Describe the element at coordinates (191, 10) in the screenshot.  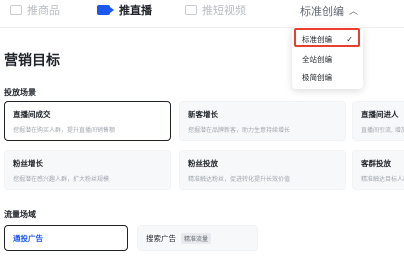
I see `video-icon` at that location.